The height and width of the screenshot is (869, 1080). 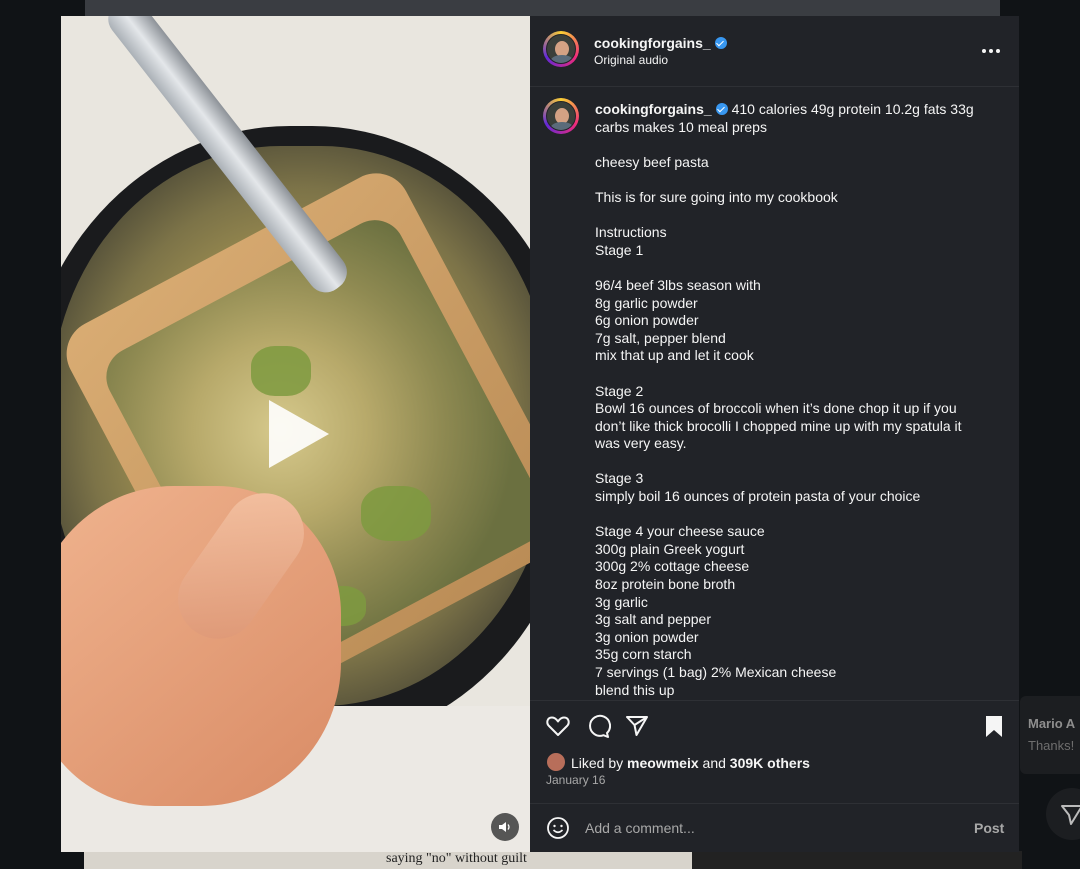 I want to click on post-username: cookingforgains_, so click(x=660, y=43).